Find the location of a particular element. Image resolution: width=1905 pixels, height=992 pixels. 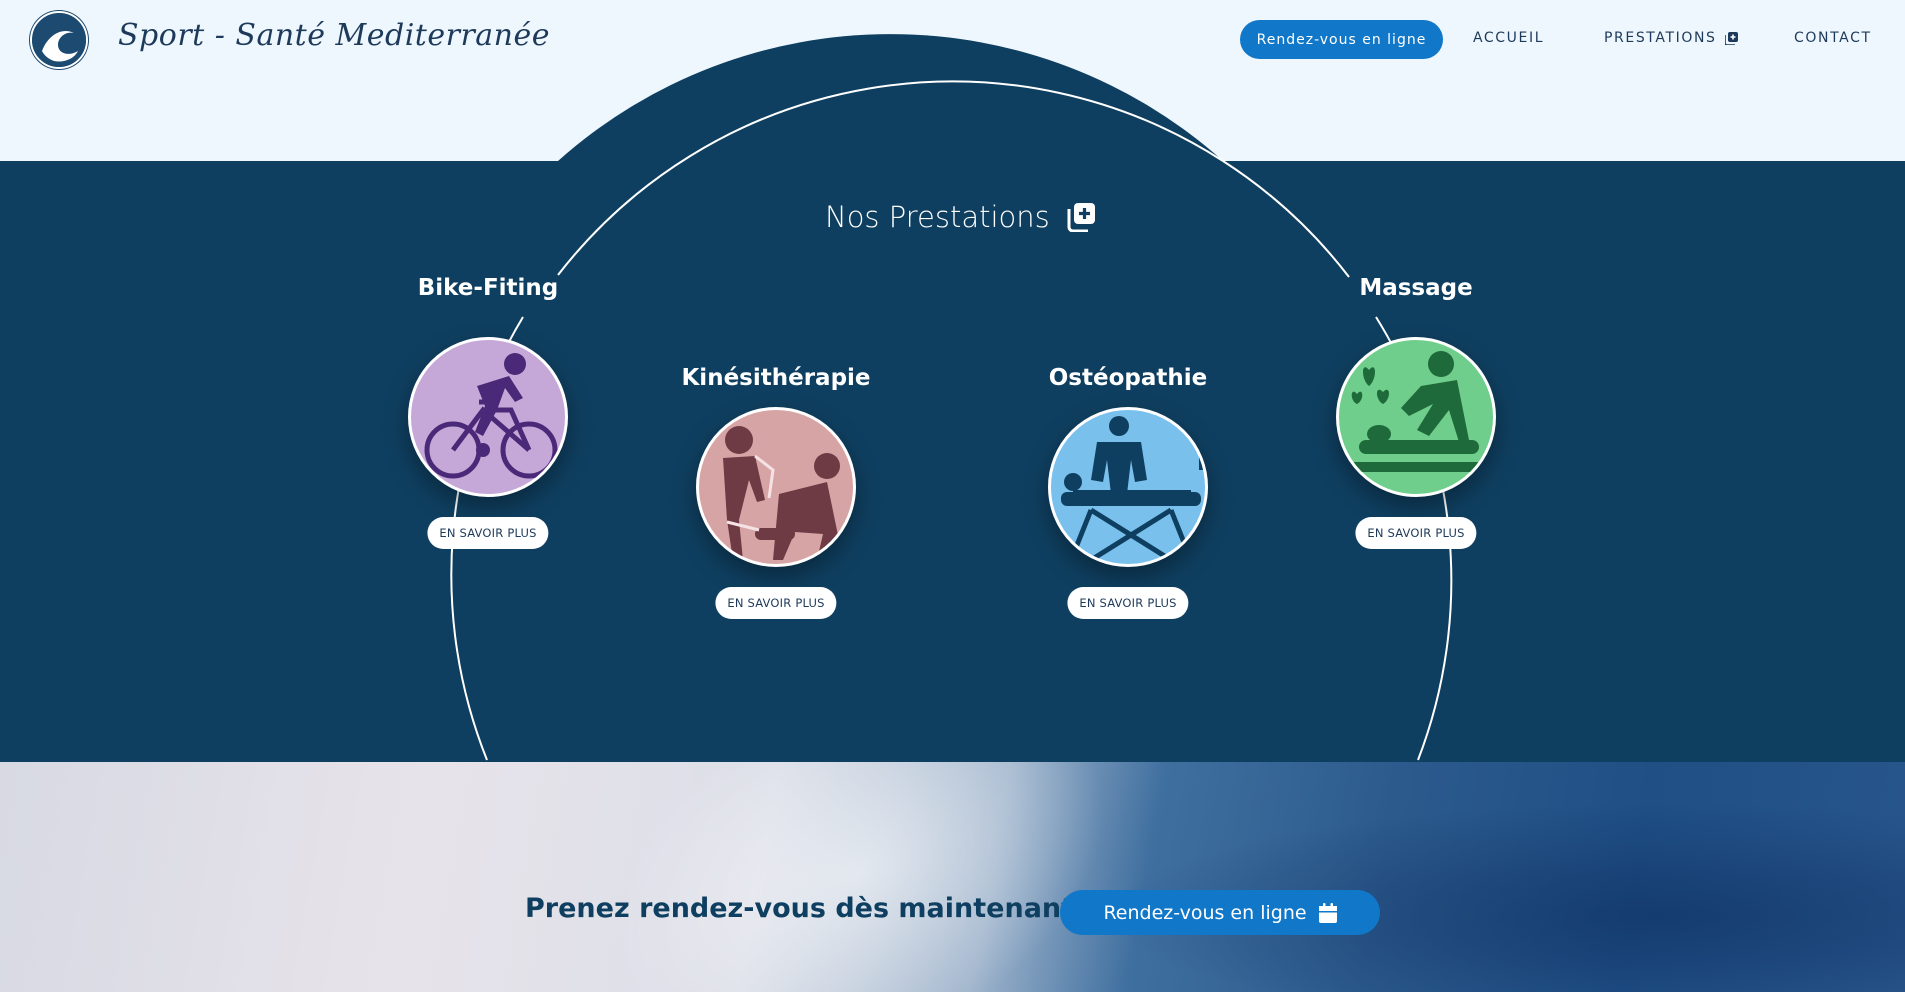

online-booking-button: Rendez-vous en ligne is located at coordinates (1341, 39).